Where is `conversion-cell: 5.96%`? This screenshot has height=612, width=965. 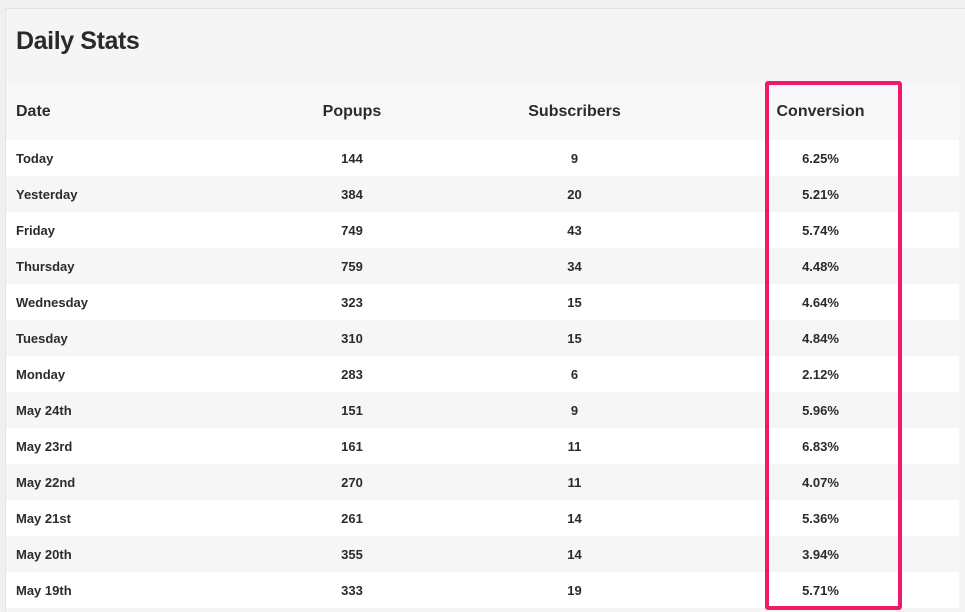
conversion-cell: 5.96% is located at coordinates (820, 410).